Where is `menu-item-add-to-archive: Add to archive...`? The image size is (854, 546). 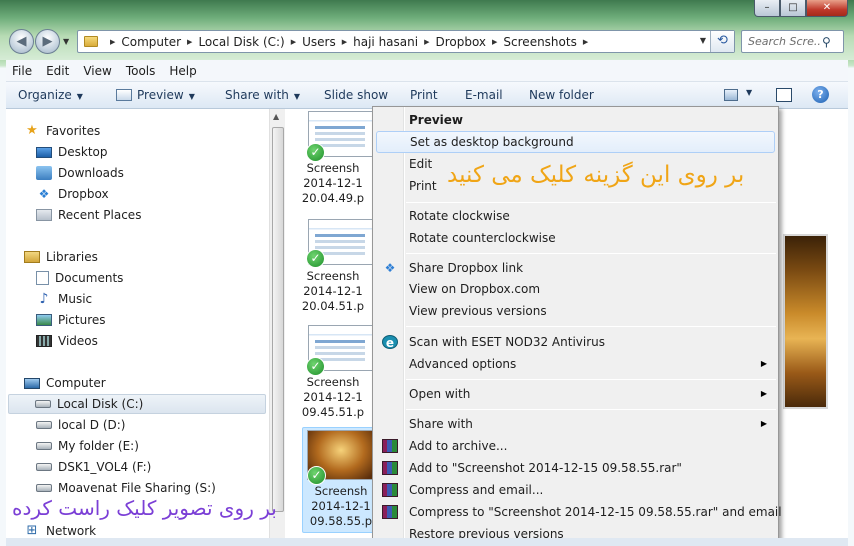 menu-item-add-to-archive: Add to archive... is located at coordinates (575, 446).